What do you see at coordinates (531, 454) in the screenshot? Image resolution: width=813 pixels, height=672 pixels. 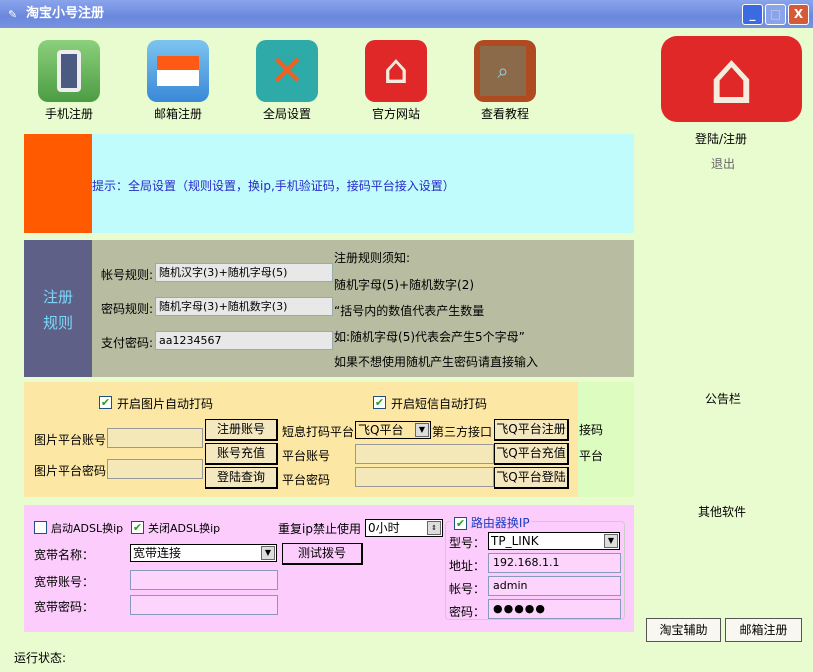 I see `fq-recharge-button: 飞Q平台充值` at bounding box center [531, 454].